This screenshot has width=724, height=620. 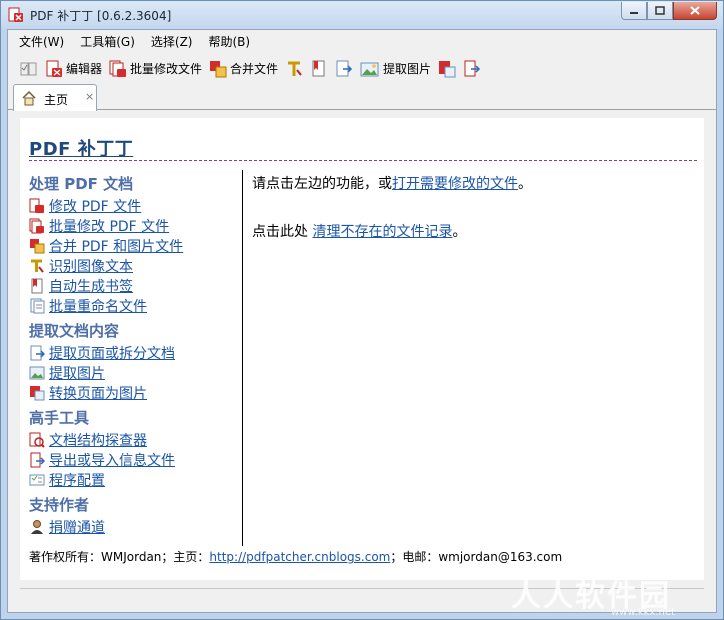 I want to click on link-pages-to-images: 转换页面为图片, so click(x=98, y=393).